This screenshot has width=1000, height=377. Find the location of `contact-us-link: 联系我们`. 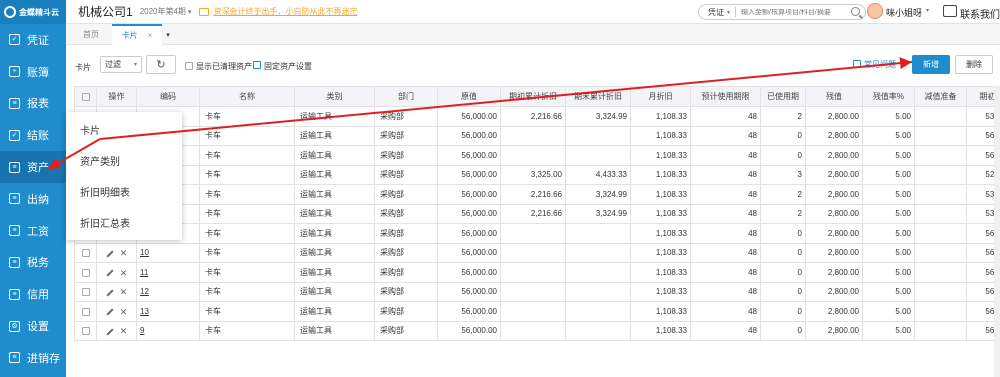

contact-us-link: 联系我们 is located at coordinates (980, 13).